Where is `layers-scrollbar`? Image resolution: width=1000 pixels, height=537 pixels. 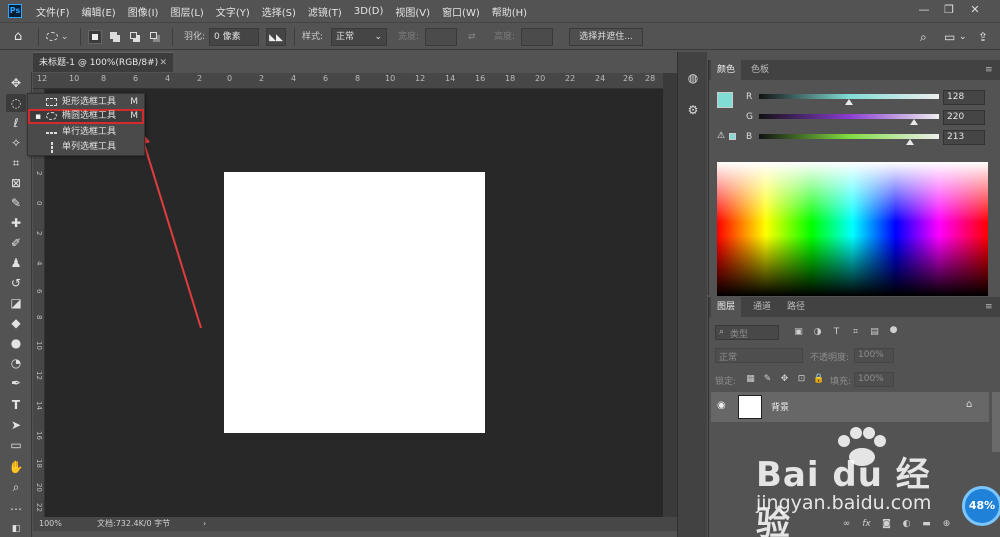 layers-scrollbar is located at coordinates (996, 422).